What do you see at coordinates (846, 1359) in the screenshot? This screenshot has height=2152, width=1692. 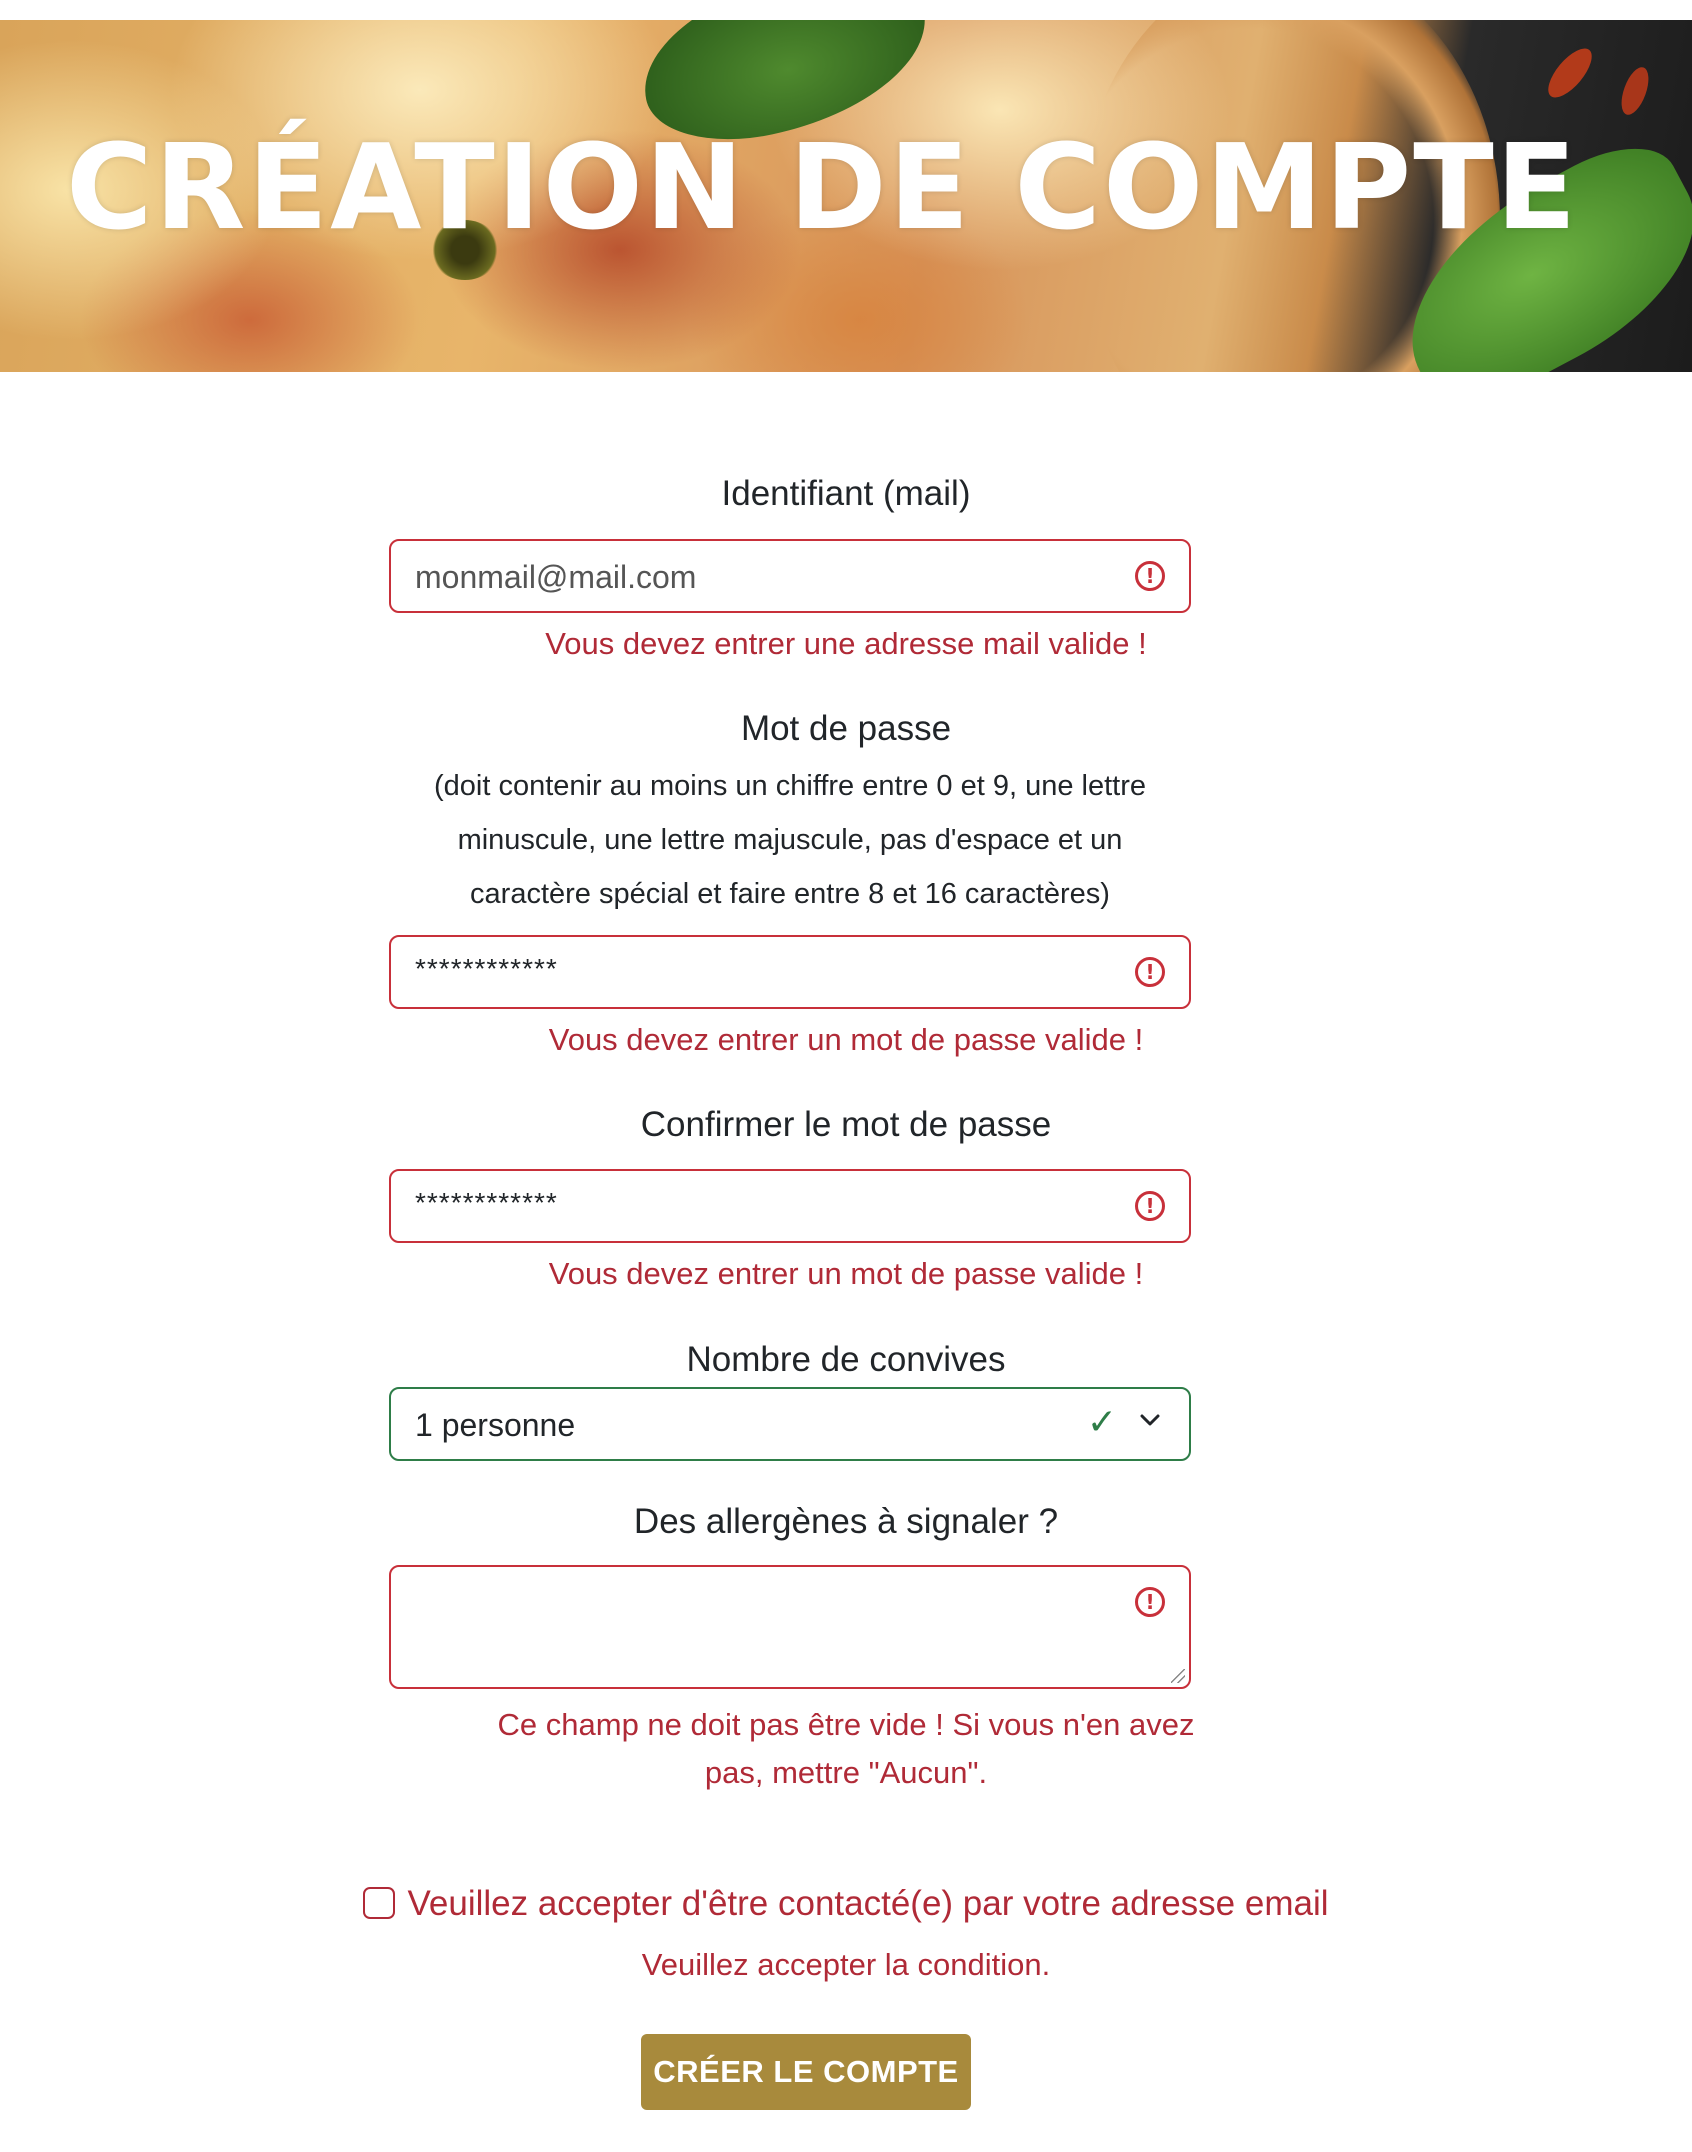 I see `guests-label: Nombre de convives` at bounding box center [846, 1359].